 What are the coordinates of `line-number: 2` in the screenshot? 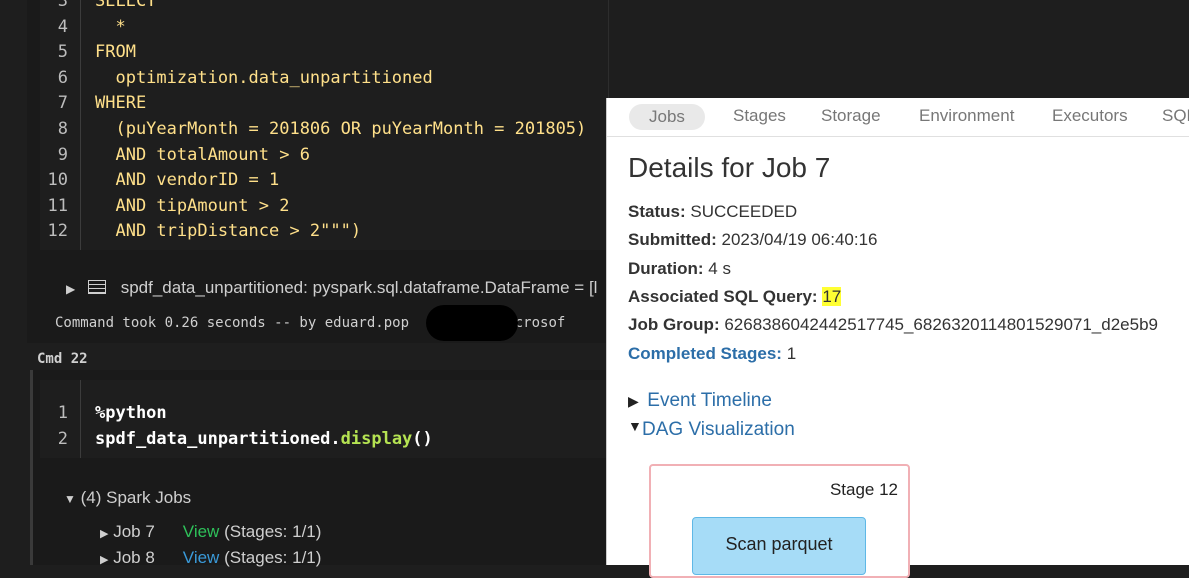 It's located at (62, 439).